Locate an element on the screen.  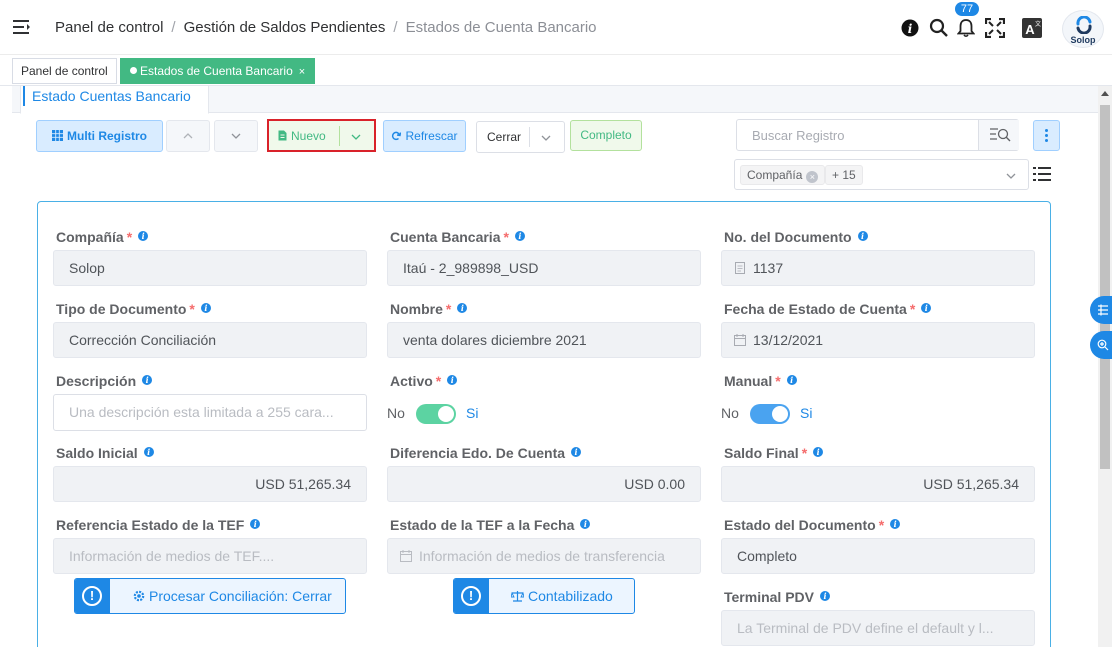
company-field: Solop is located at coordinates (210, 268).